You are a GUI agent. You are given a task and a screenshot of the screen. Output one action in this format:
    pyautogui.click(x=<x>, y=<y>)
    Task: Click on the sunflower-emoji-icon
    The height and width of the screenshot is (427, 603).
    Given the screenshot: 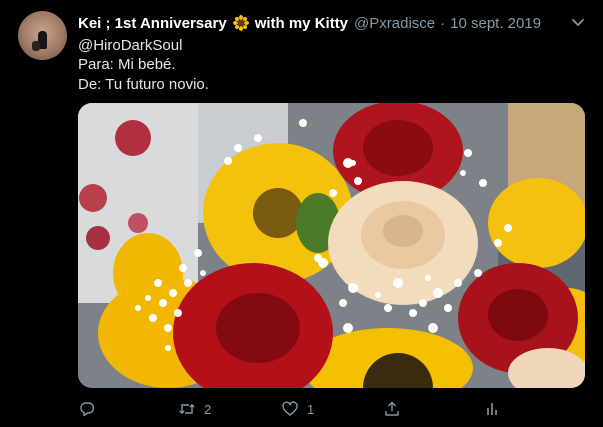 What is the action you would take?
    pyautogui.click(x=240, y=23)
    